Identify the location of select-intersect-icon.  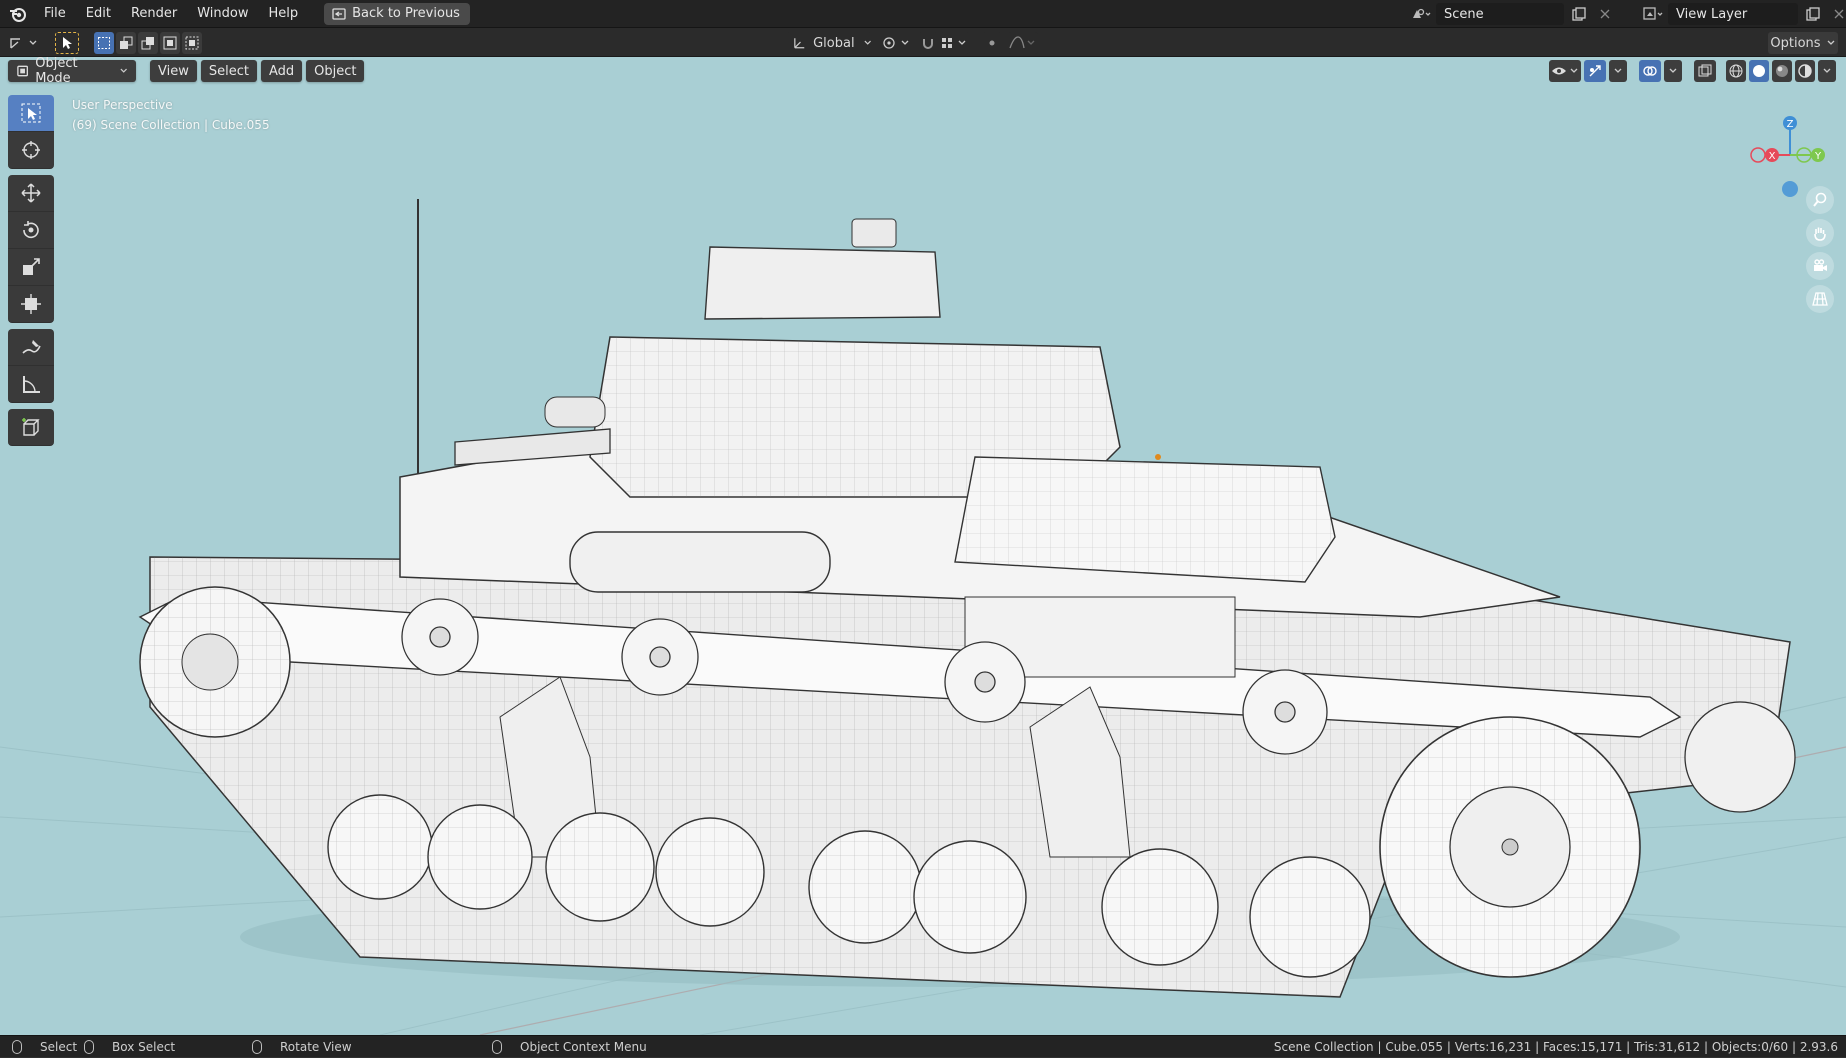
(192, 43).